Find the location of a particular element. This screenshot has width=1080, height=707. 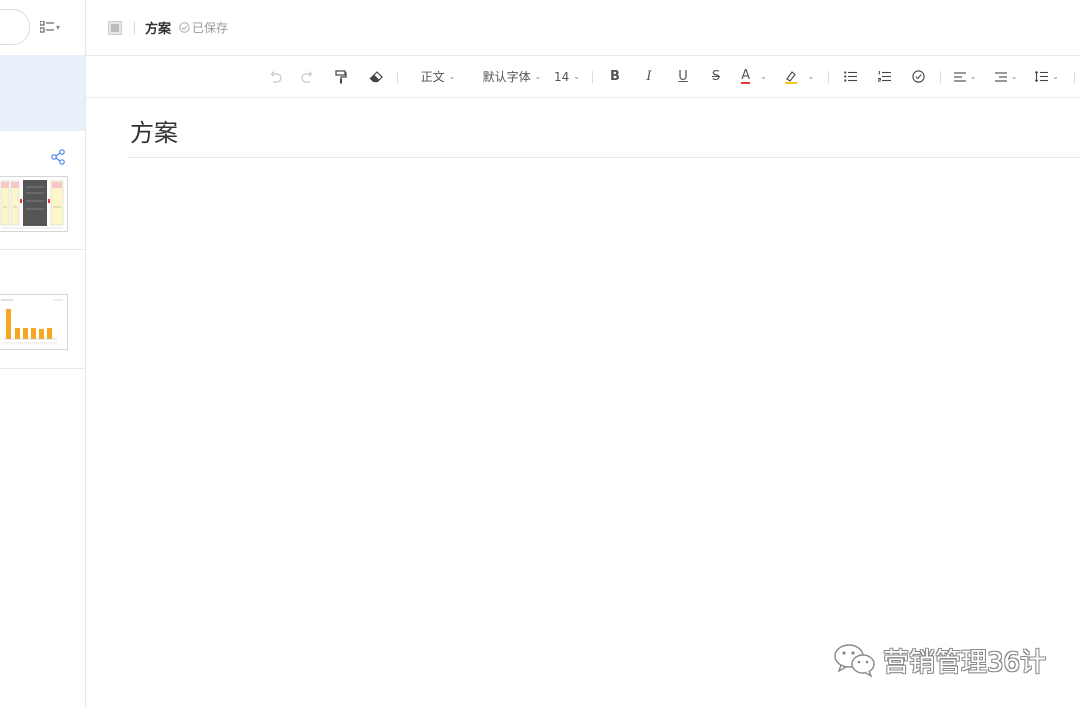

redo-icon is located at coordinates (307, 76).